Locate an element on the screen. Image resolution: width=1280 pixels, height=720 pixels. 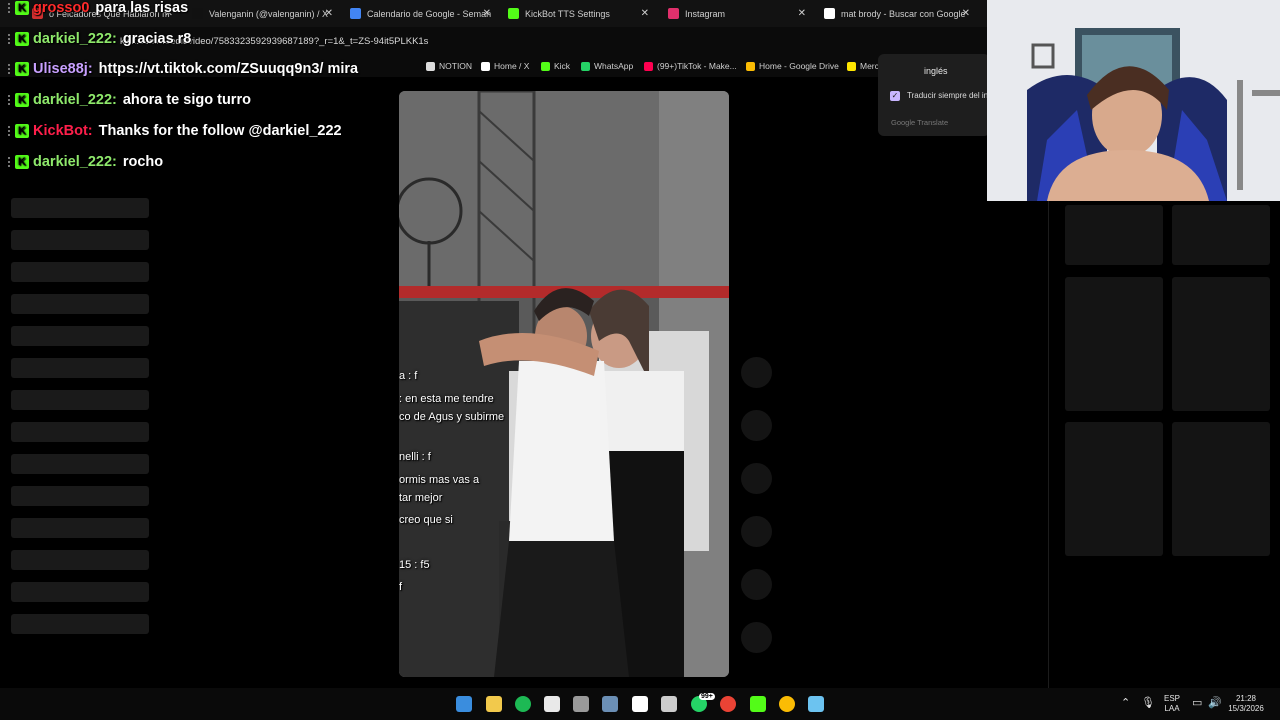
chrome-icon is located at coordinates (728, 704).